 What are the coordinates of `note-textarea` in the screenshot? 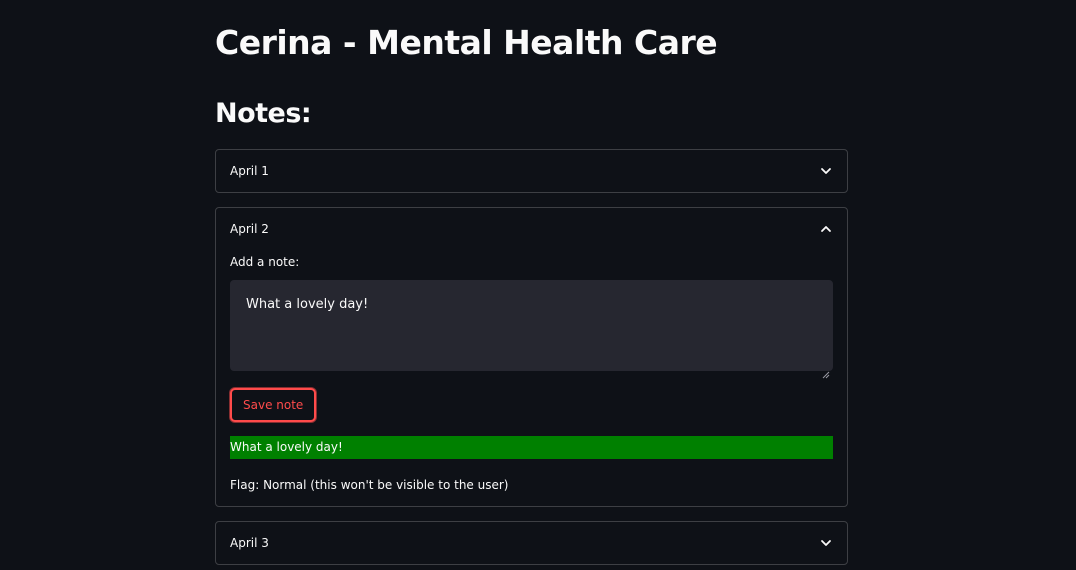 It's located at (531, 325).